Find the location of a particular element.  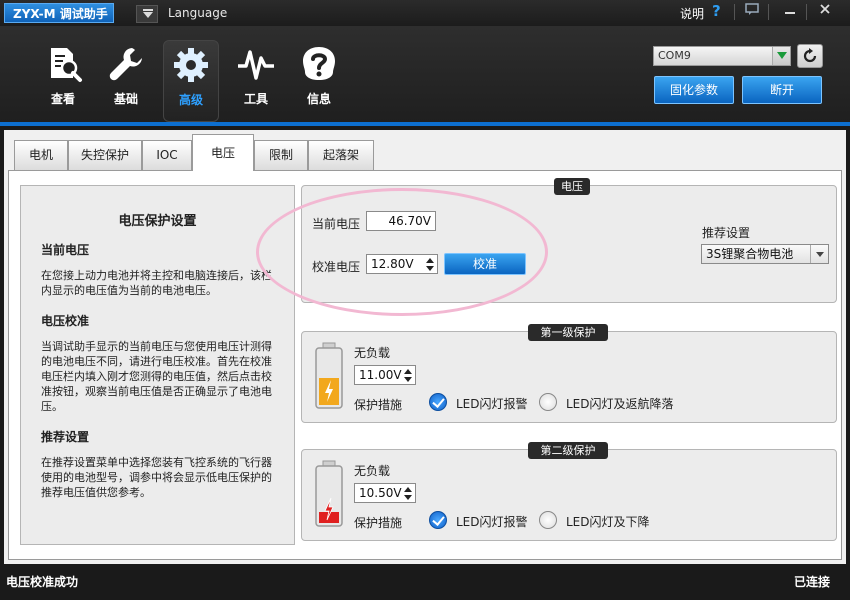

level2-led-alarm-radio is located at coordinates (438, 520).